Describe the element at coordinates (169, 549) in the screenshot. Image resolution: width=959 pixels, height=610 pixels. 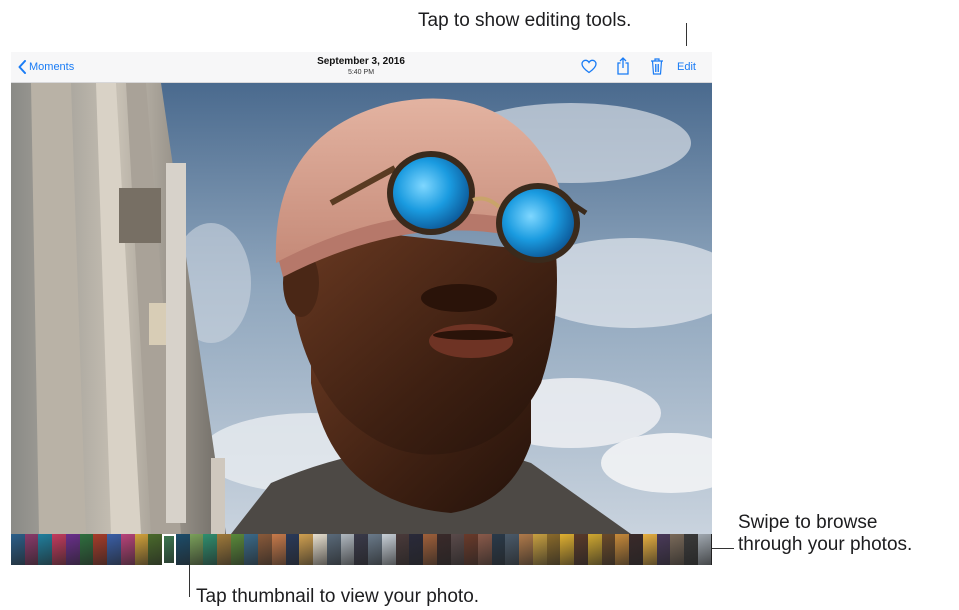
I see `filmstrip-thumbnail-selected` at that location.